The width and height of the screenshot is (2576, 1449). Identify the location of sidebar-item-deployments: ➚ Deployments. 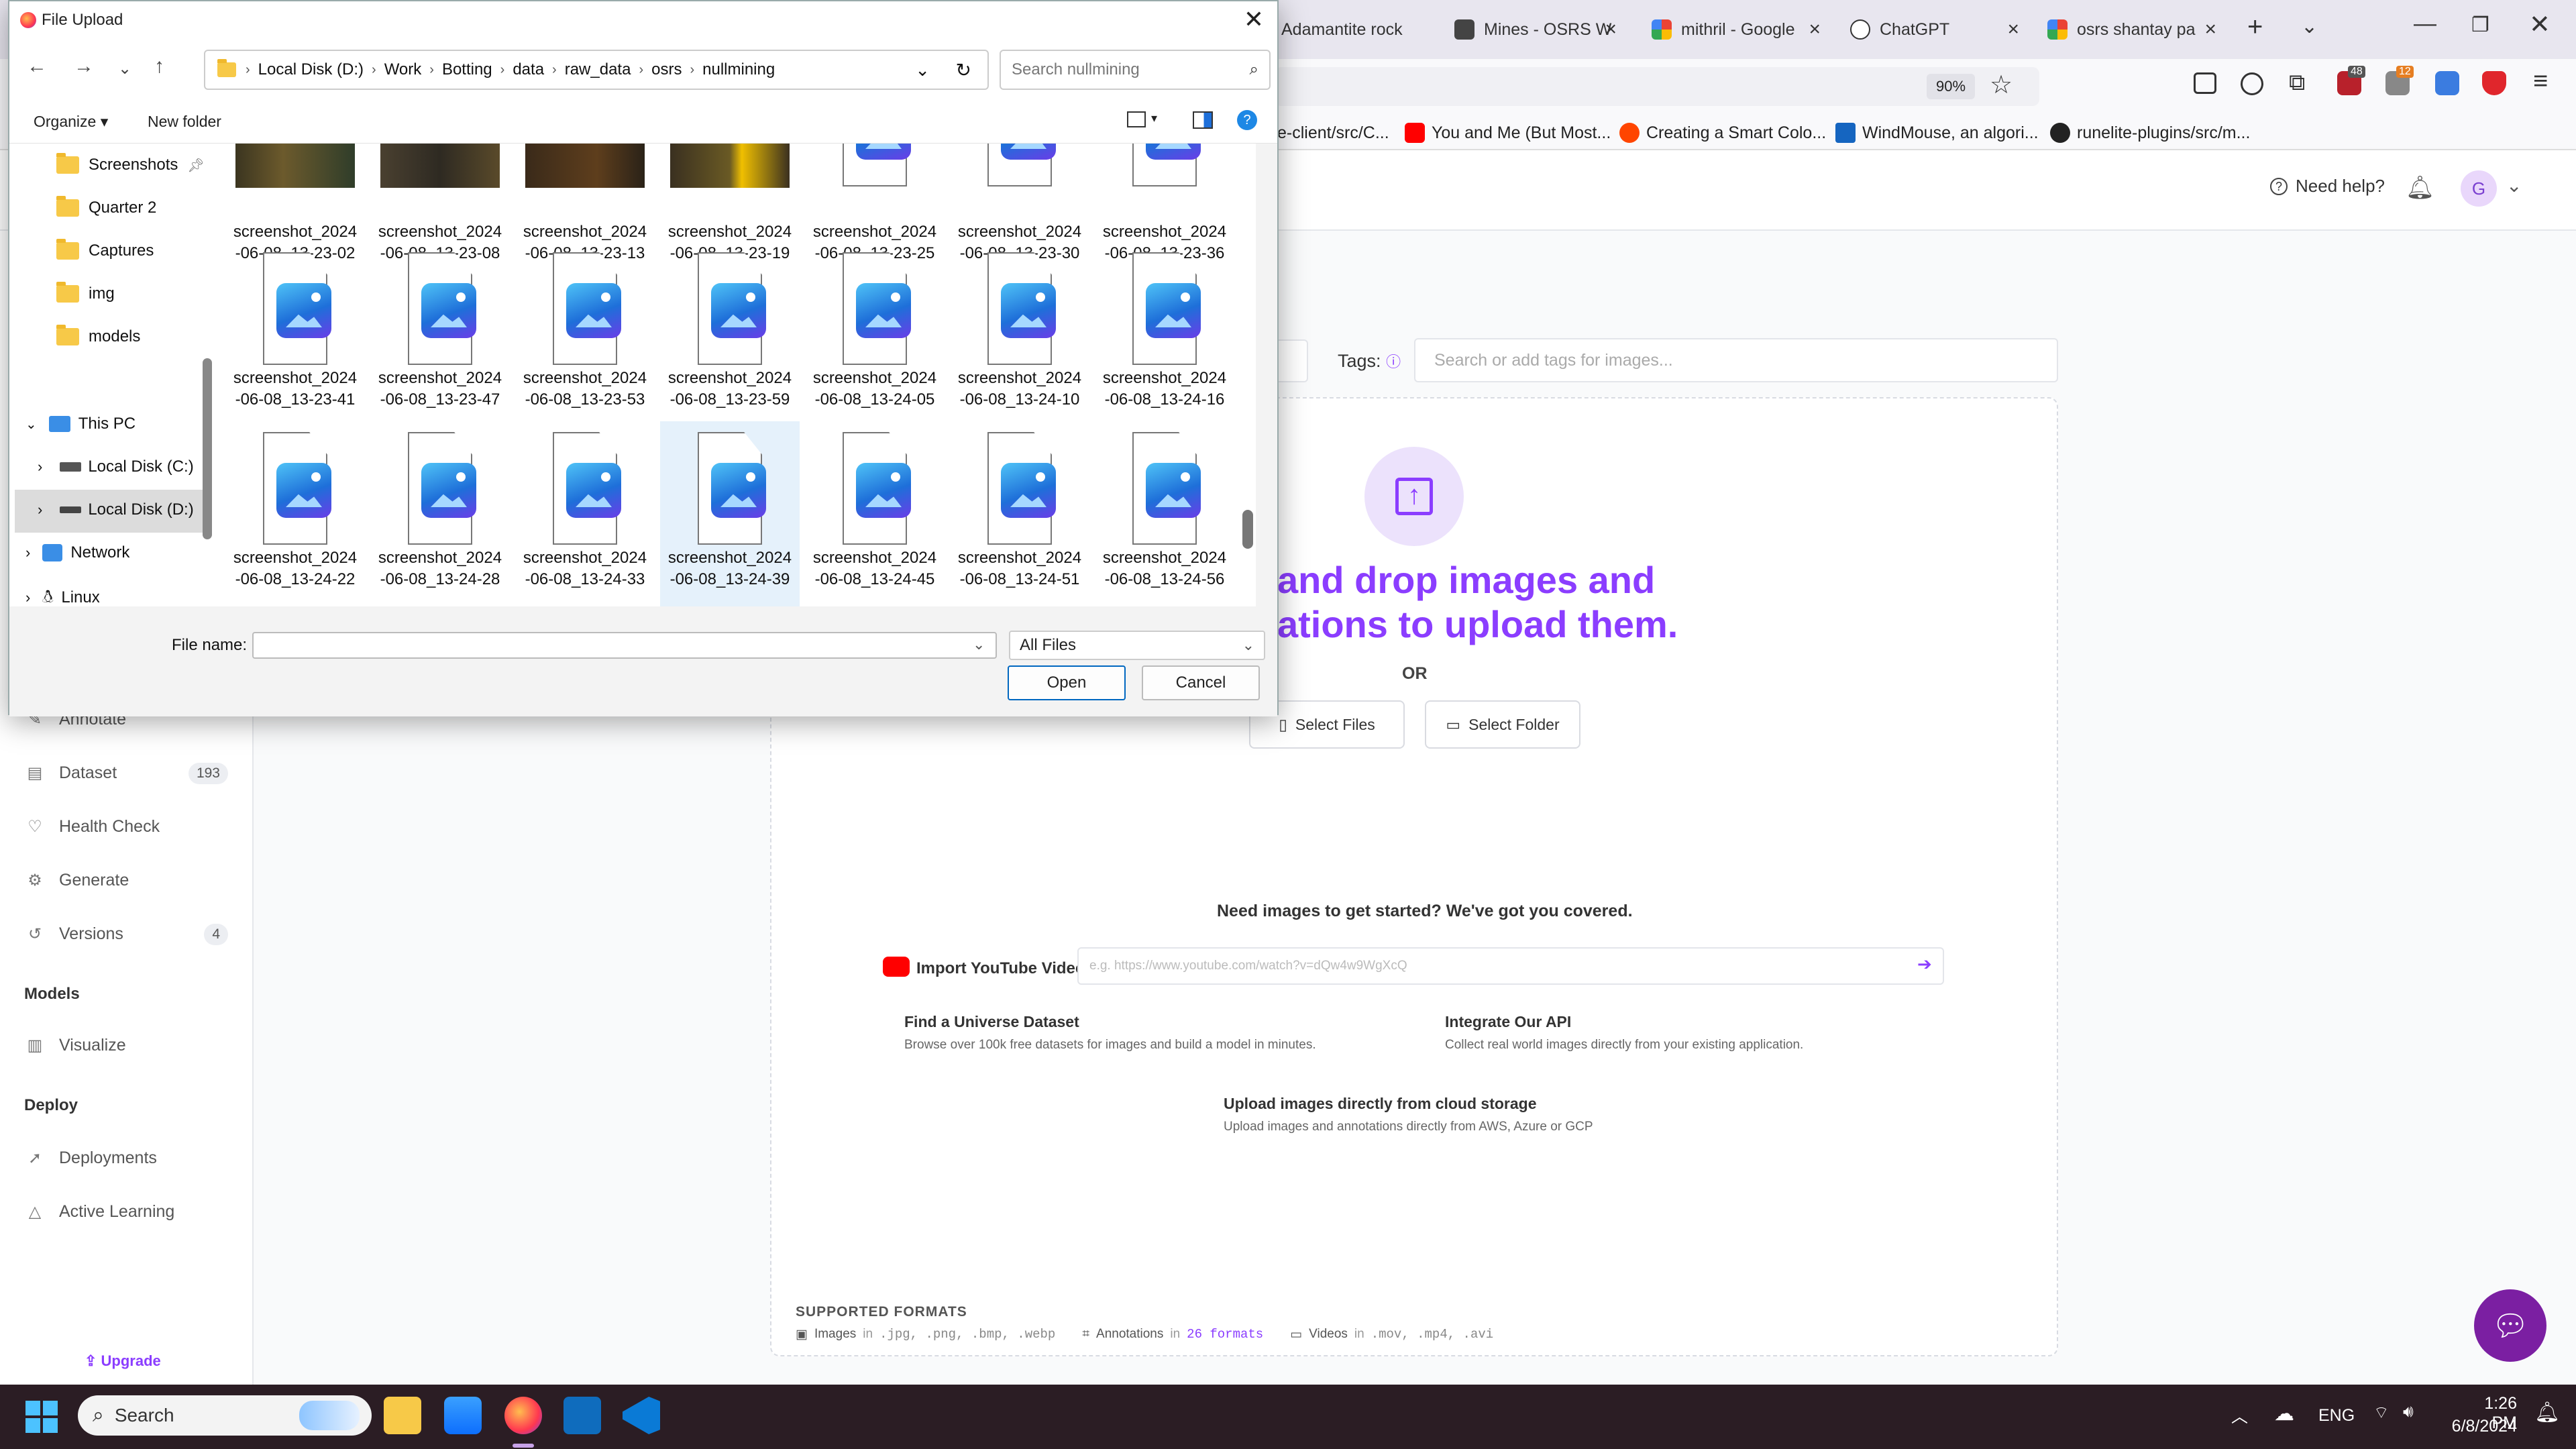
(127, 1158).